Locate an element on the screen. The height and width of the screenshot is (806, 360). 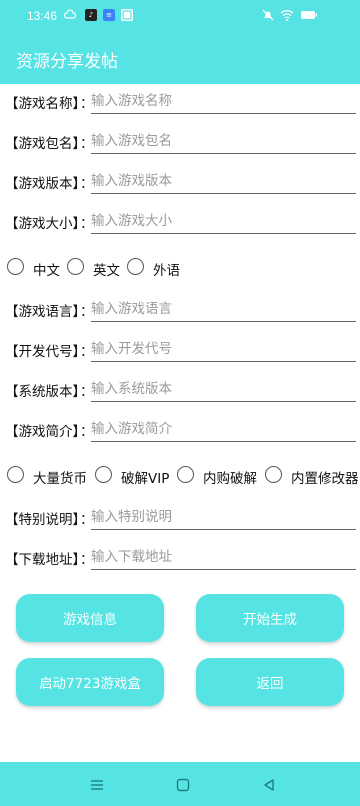
game-size-row: 【游戏大小】 ： is located at coordinates (180, 222).